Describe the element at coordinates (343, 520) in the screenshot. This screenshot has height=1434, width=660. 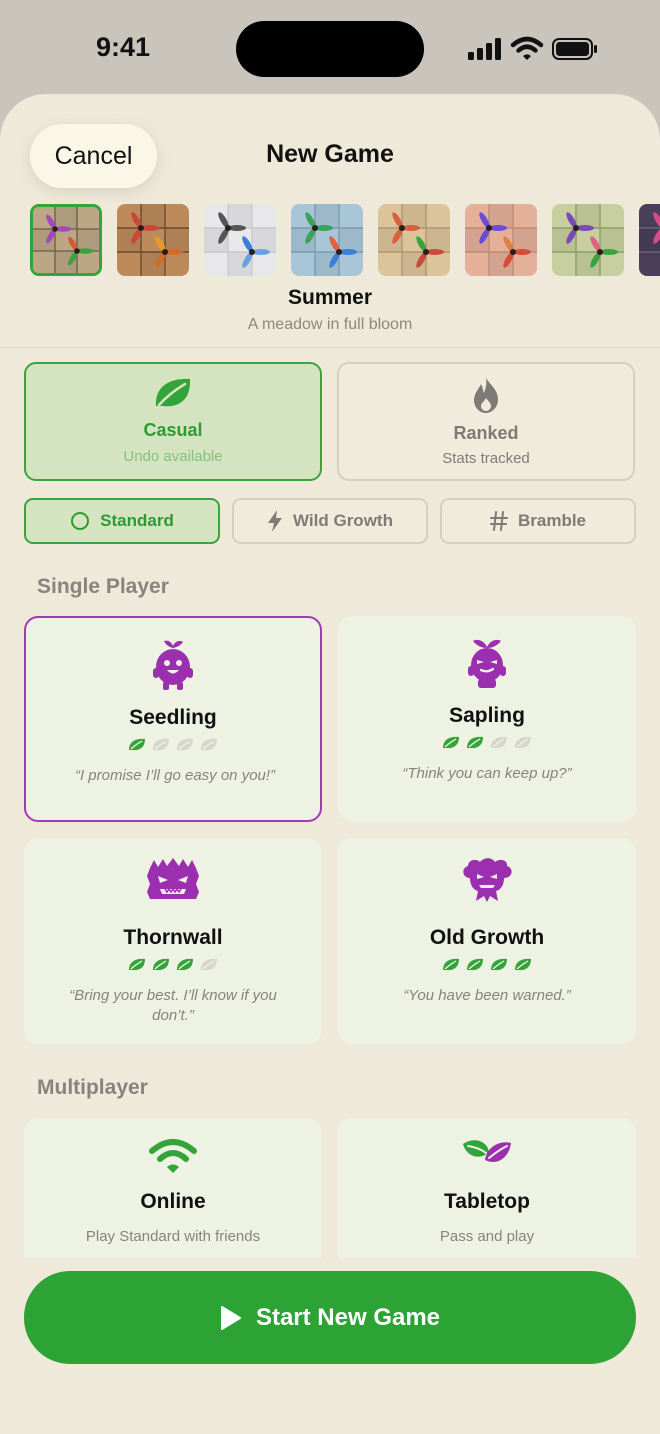
I see `variant-label: Wild Growth` at that location.